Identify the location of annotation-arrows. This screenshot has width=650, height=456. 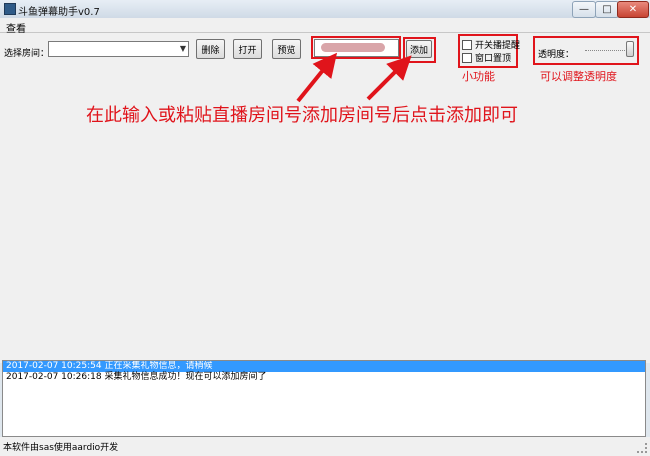
(354, 77).